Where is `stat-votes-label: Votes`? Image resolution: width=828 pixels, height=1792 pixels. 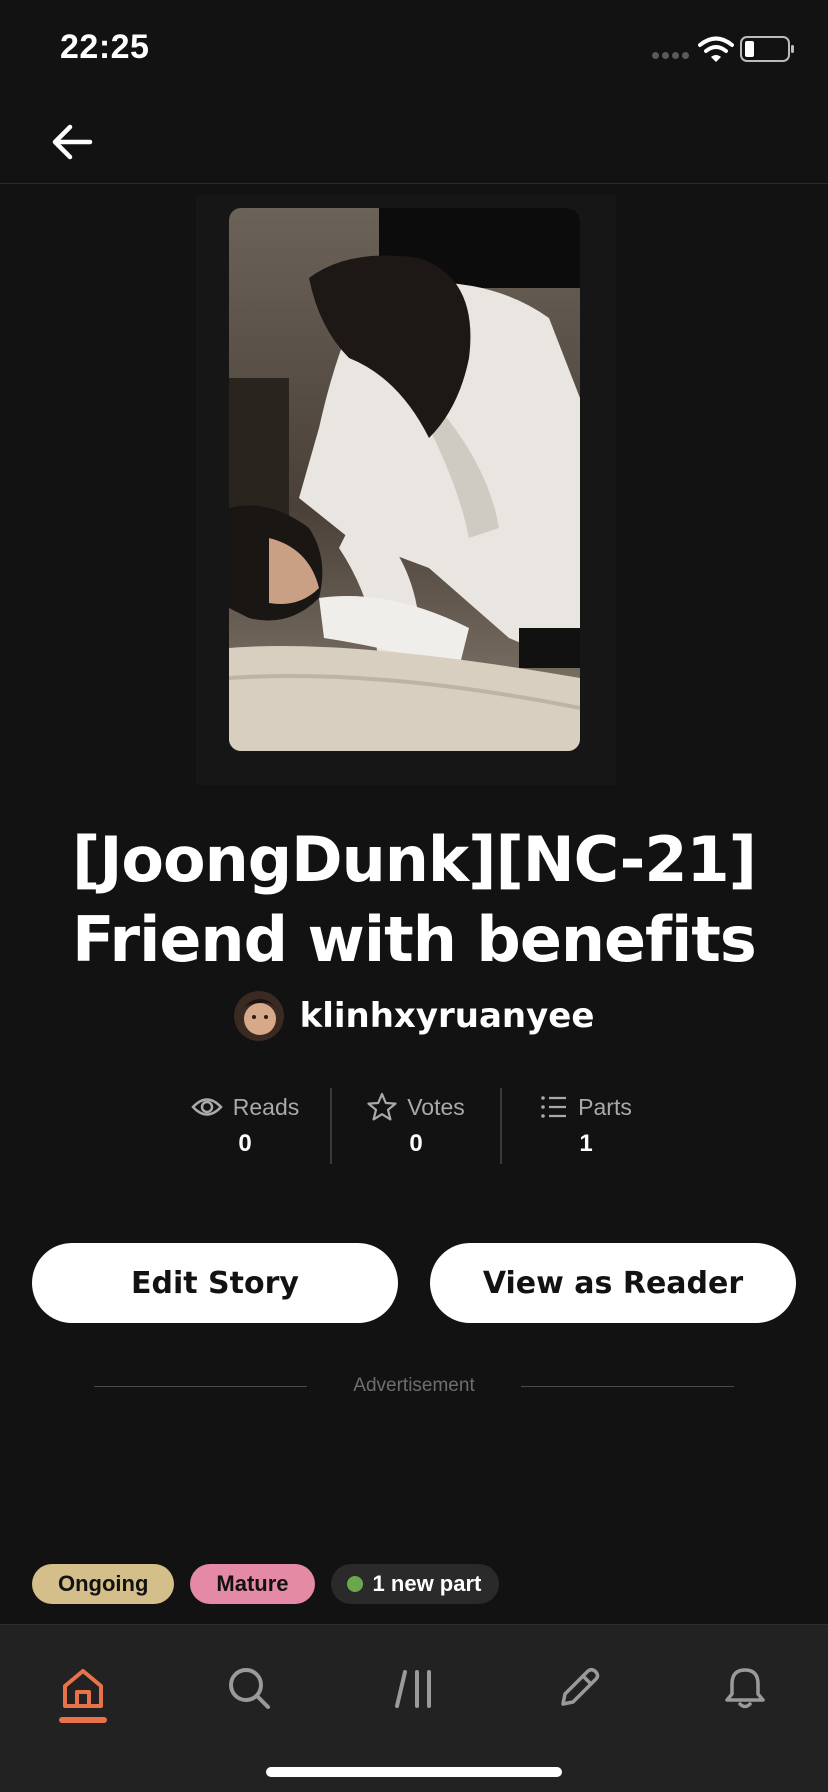 stat-votes-label: Votes is located at coordinates (436, 1106).